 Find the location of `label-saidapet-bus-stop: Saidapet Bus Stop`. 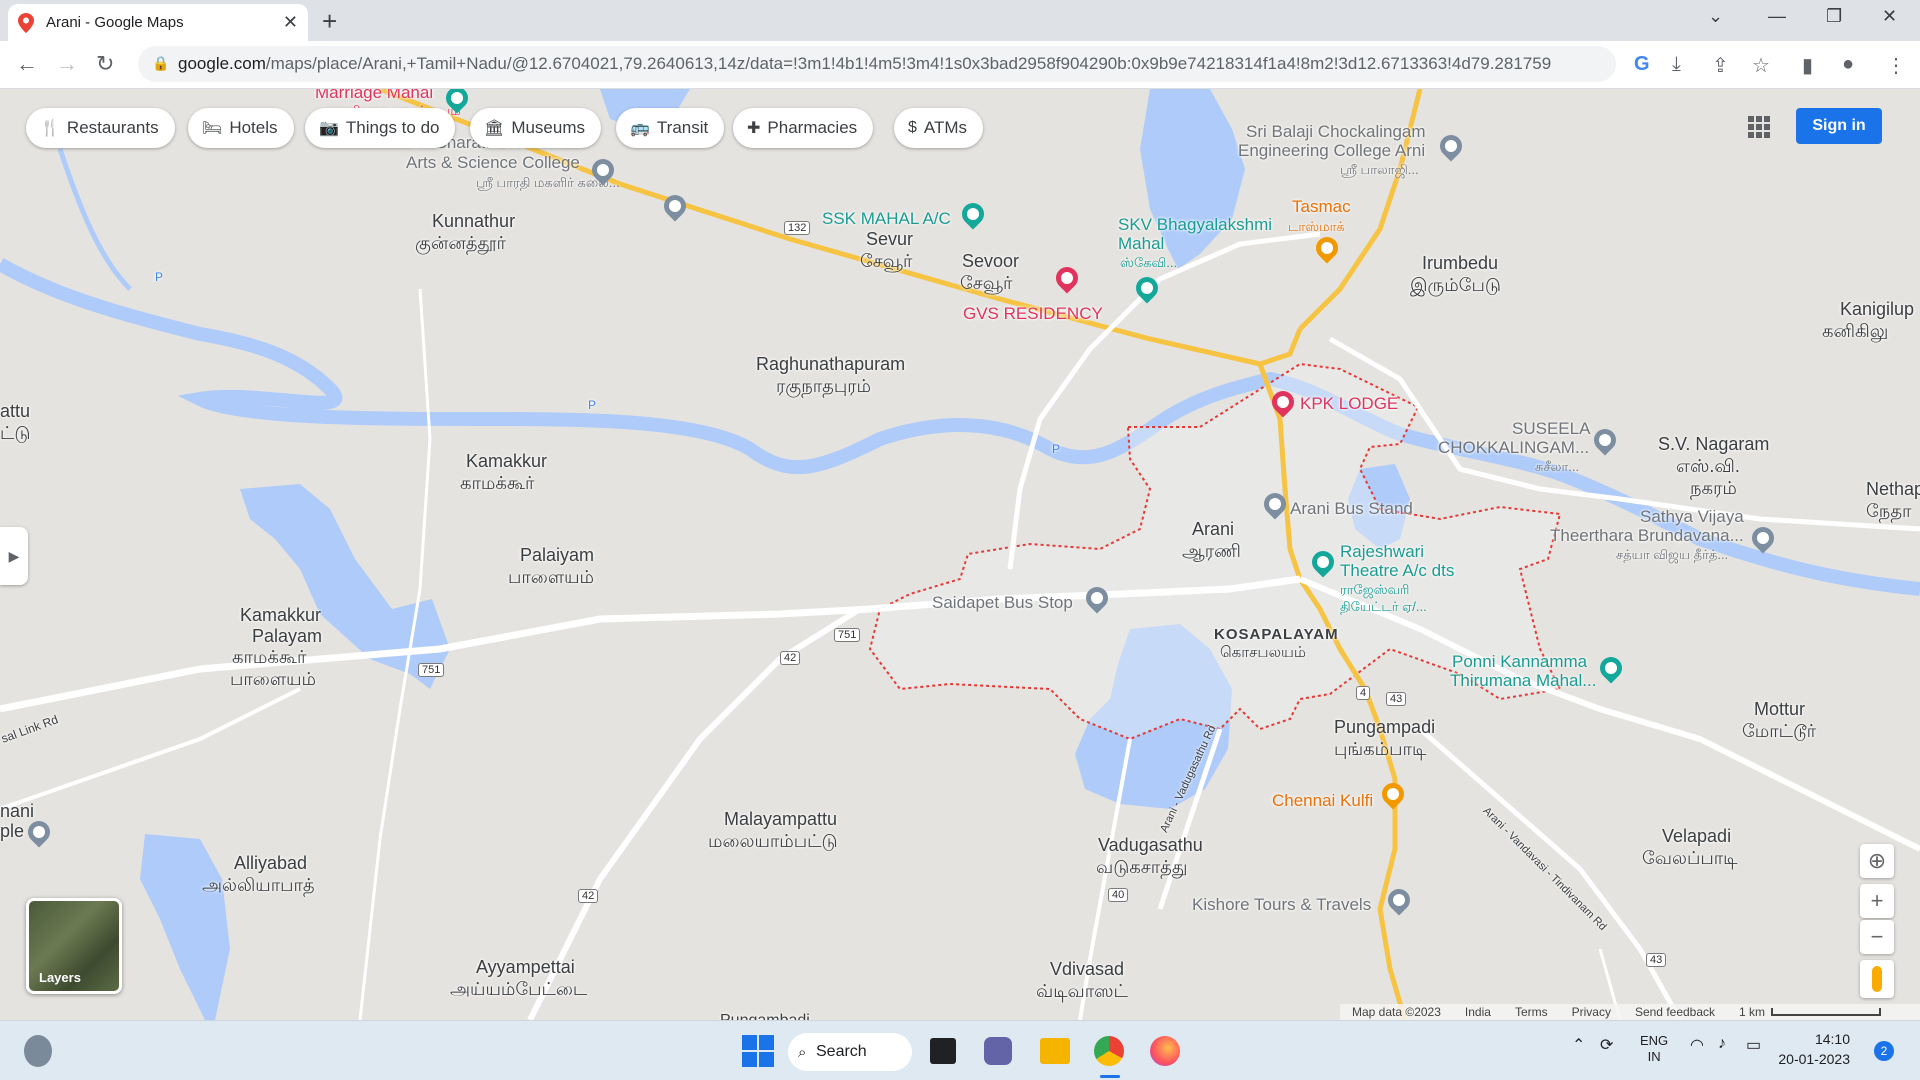

label-saidapet-bus-stop: Saidapet Bus Stop is located at coordinates (1002, 603).